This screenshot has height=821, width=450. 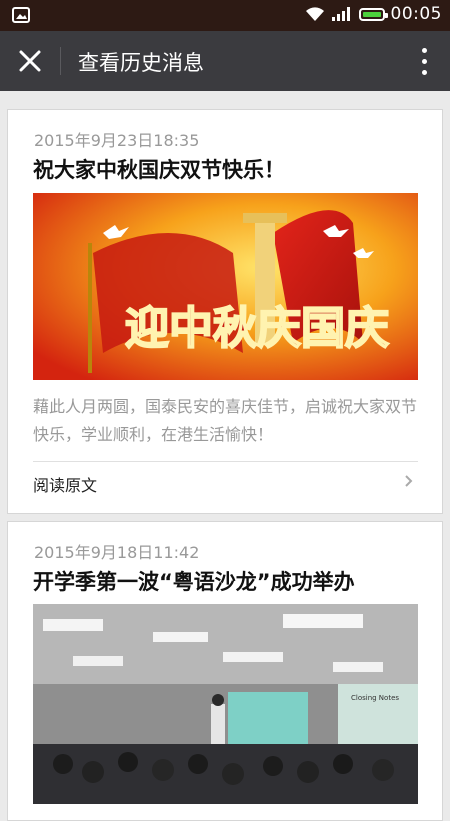 What do you see at coordinates (60, 61) in the screenshot?
I see `appbar-divider` at bounding box center [60, 61].